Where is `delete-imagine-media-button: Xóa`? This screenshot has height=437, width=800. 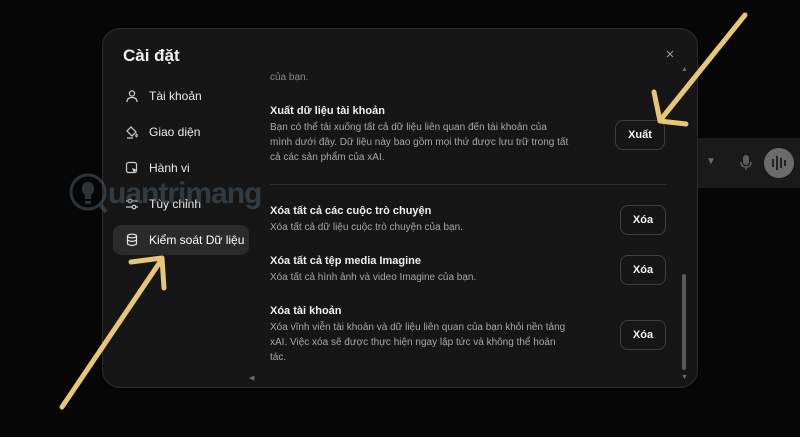
delete-imagine-media-button: Xóa is located at coordinates (643, 270).